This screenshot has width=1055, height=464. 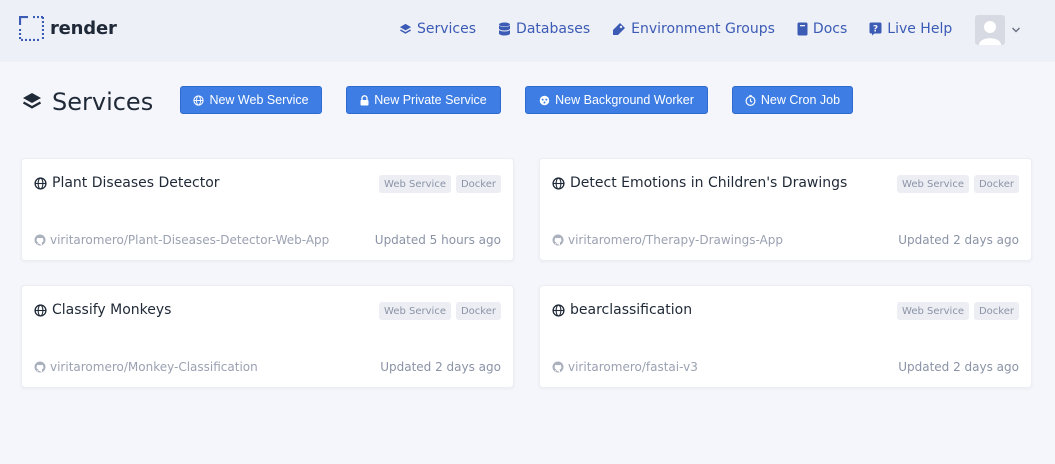 I want to click on new-web-service-button: New Web Service, so click(x=251, y=100).